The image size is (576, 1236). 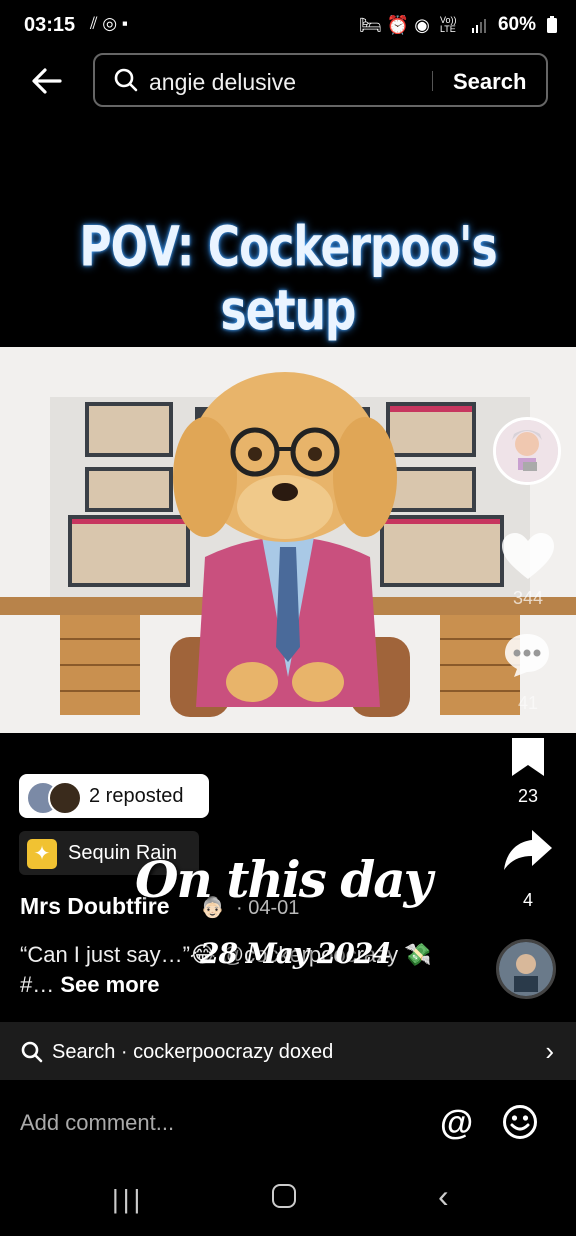 I want to click on related-search-bar: Search · cockerpoocrazy doxed ›, so click(x=288, y=1051).